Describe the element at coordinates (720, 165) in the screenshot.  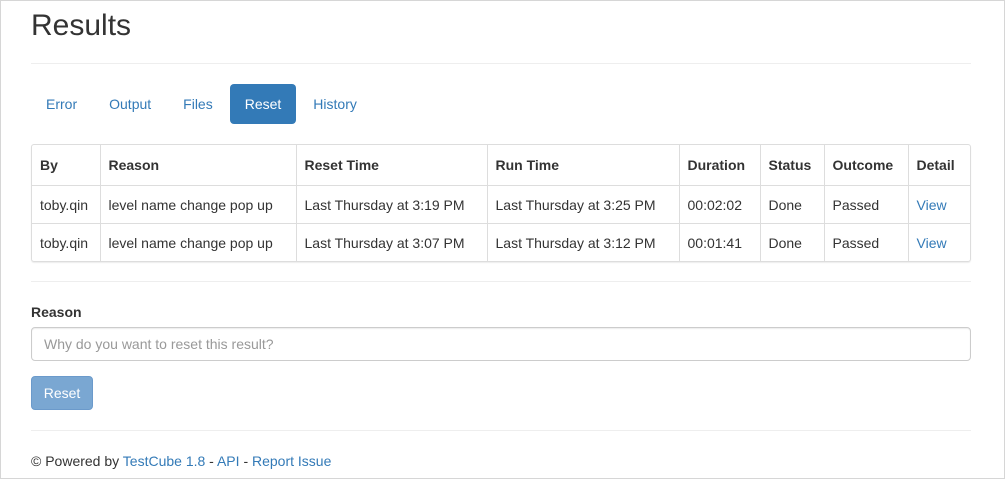
I see `column-header-duration: Duration` at that location.